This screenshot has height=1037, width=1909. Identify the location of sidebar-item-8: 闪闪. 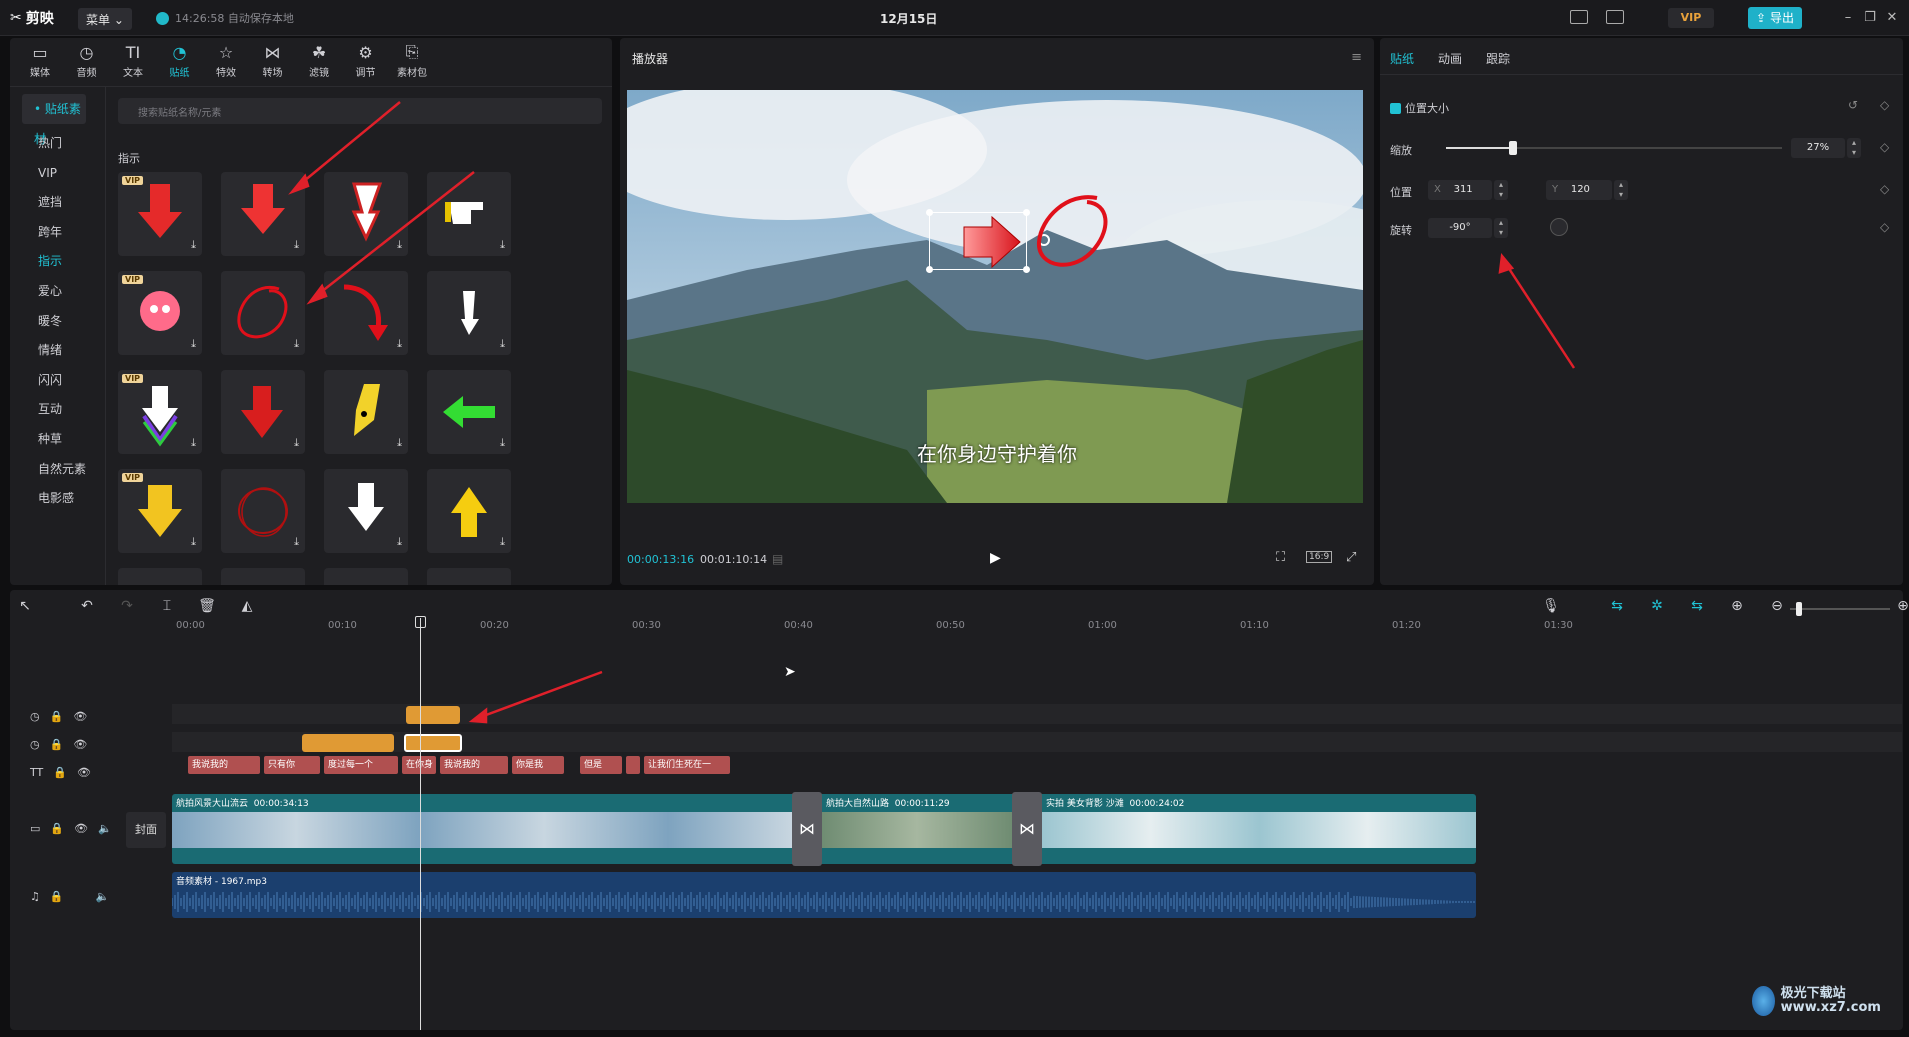
(54, 380).